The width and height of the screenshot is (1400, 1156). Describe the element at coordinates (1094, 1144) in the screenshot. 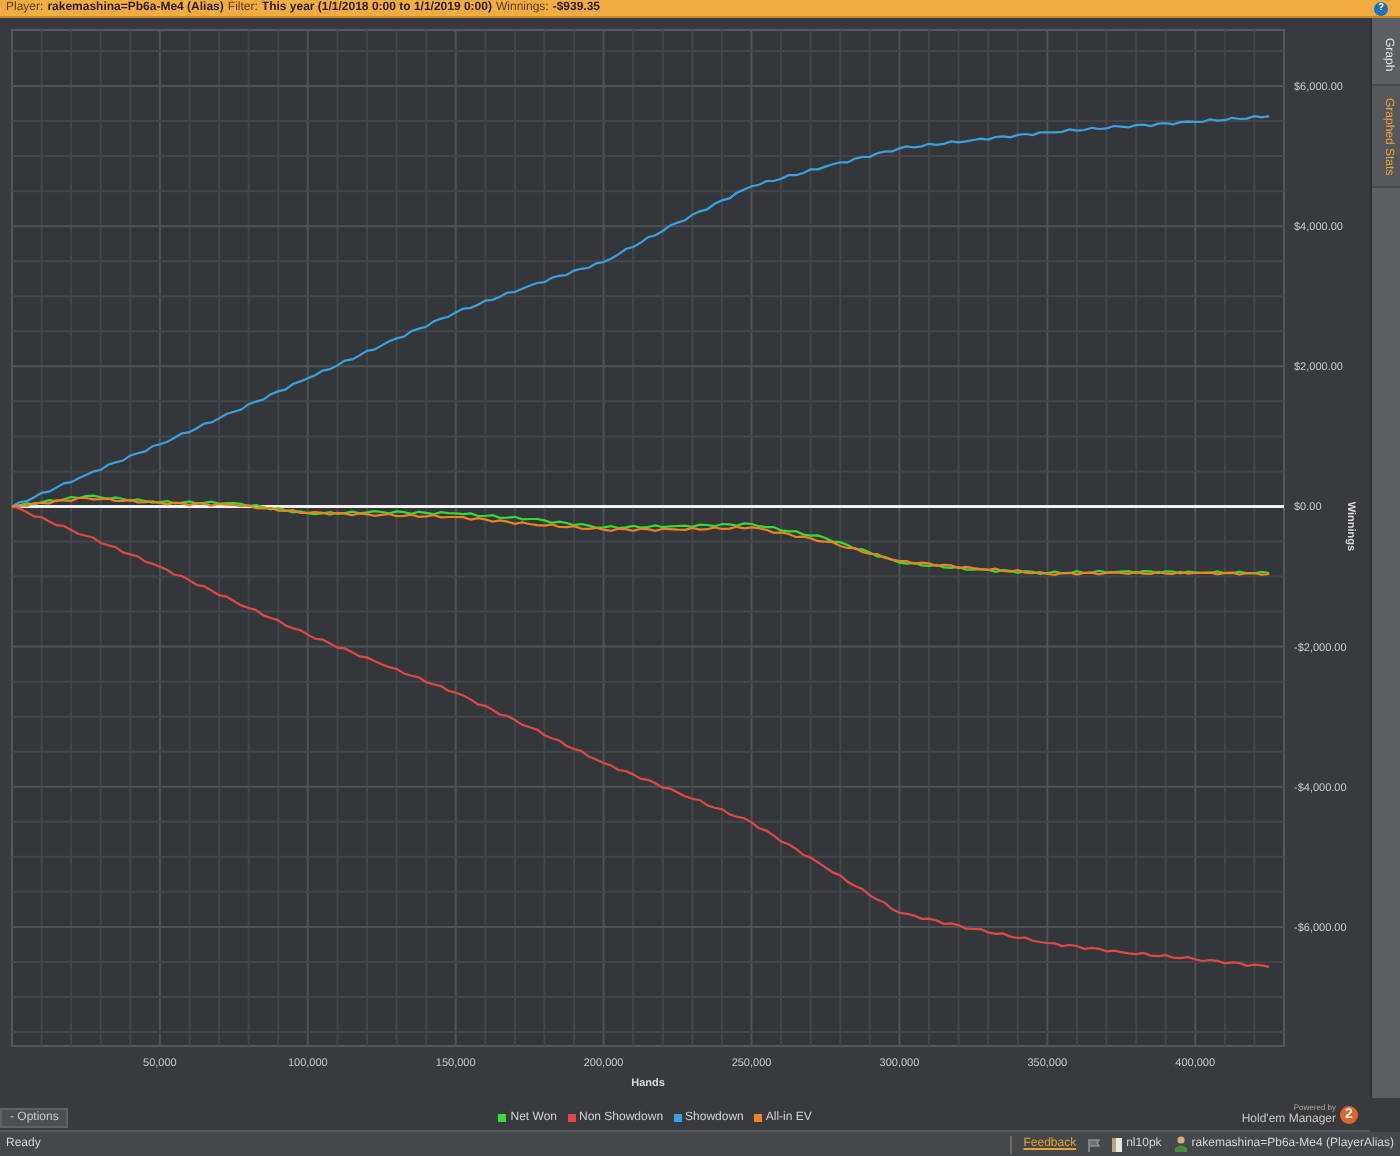

I see `flag-icon` at that location.